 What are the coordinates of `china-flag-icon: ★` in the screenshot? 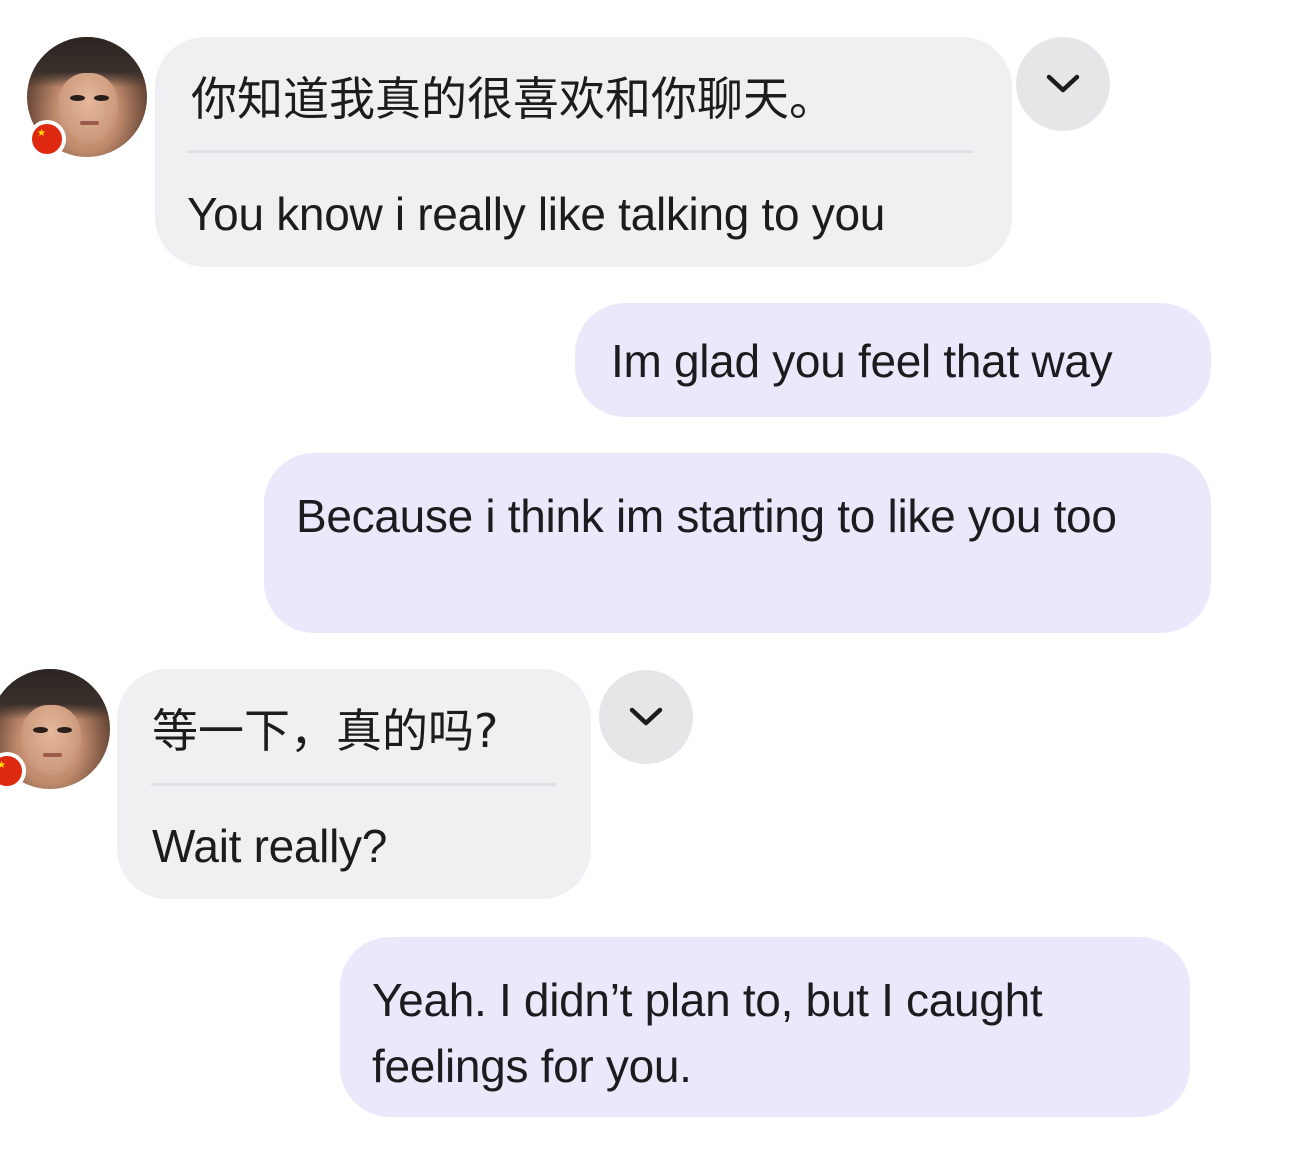 It's located at (47, 139).